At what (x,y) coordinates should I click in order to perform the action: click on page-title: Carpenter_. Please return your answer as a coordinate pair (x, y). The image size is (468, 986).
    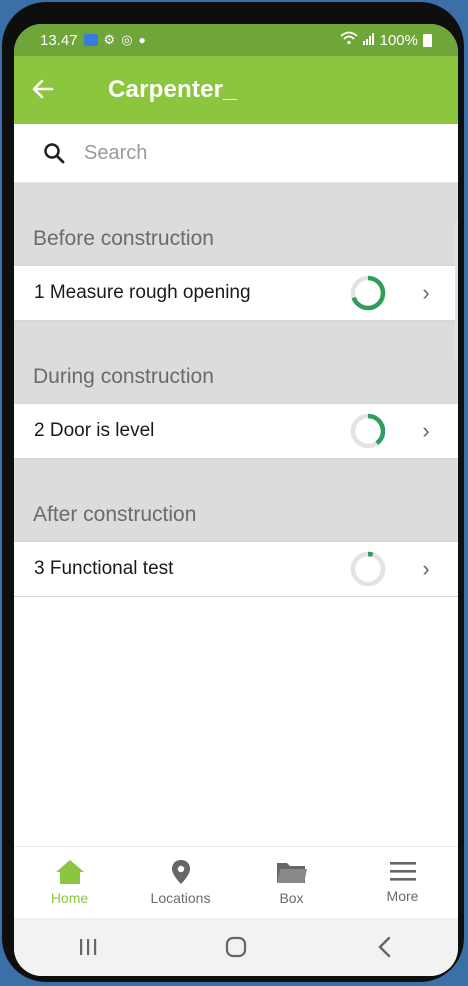
    Looking at the image, I should click on (172, 89).